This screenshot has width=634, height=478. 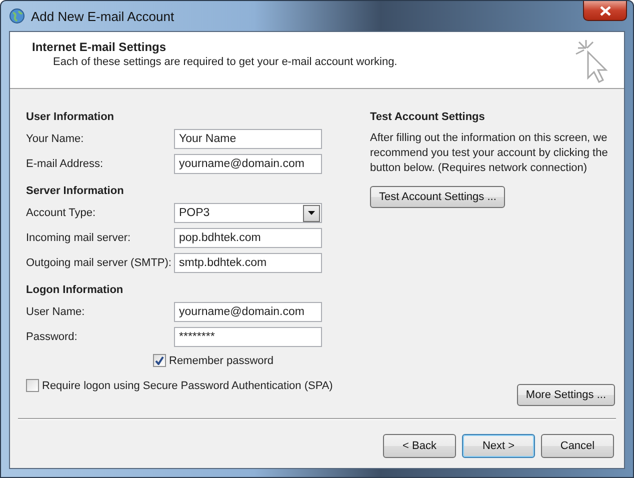 What do you see at coordinates (71, 117) in the screenshot?
I see `section-heading: User Information` at bounding box center [71, 117].